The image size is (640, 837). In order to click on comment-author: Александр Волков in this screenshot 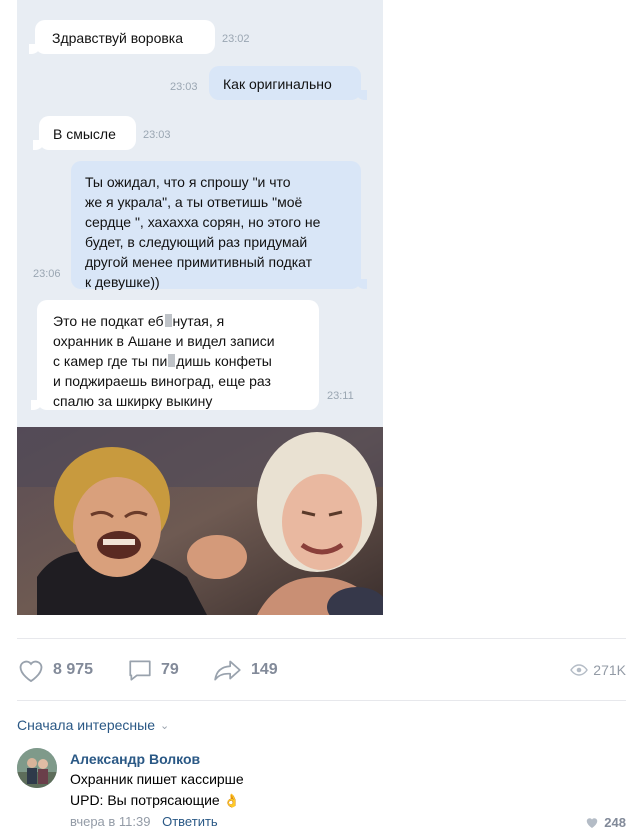, I will do `click(340, 759)`.